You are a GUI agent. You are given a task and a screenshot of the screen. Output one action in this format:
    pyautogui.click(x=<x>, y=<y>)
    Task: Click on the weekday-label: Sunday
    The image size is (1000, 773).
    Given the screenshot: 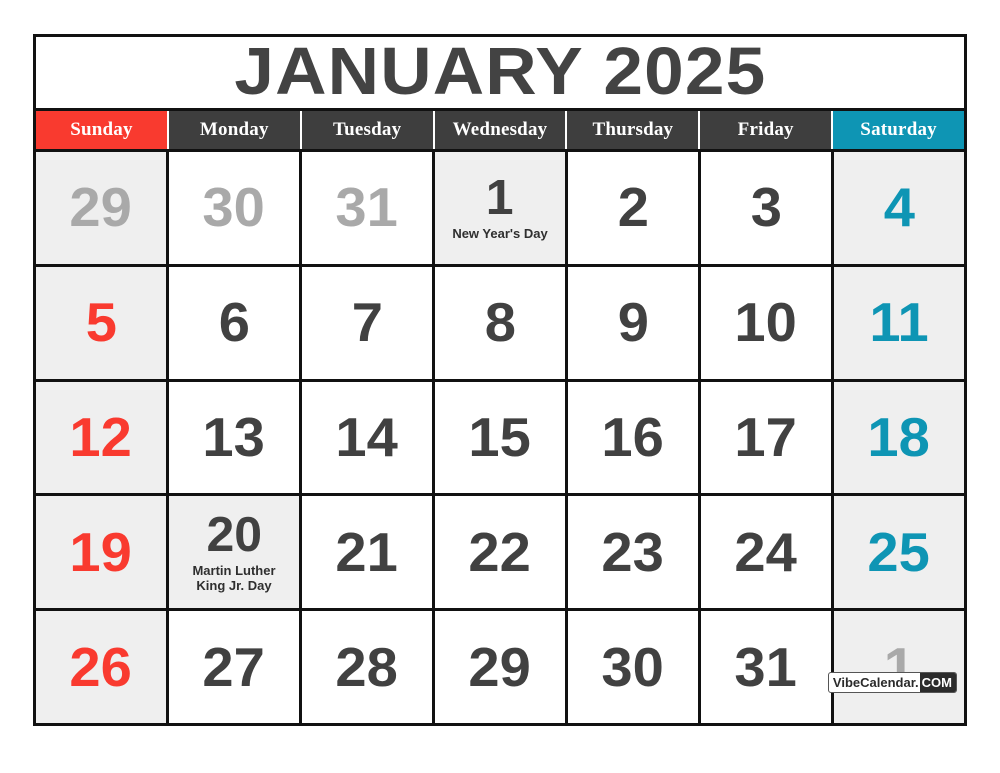 What is the action you would take?
    pyautogui.click(x=101, y=129)
    